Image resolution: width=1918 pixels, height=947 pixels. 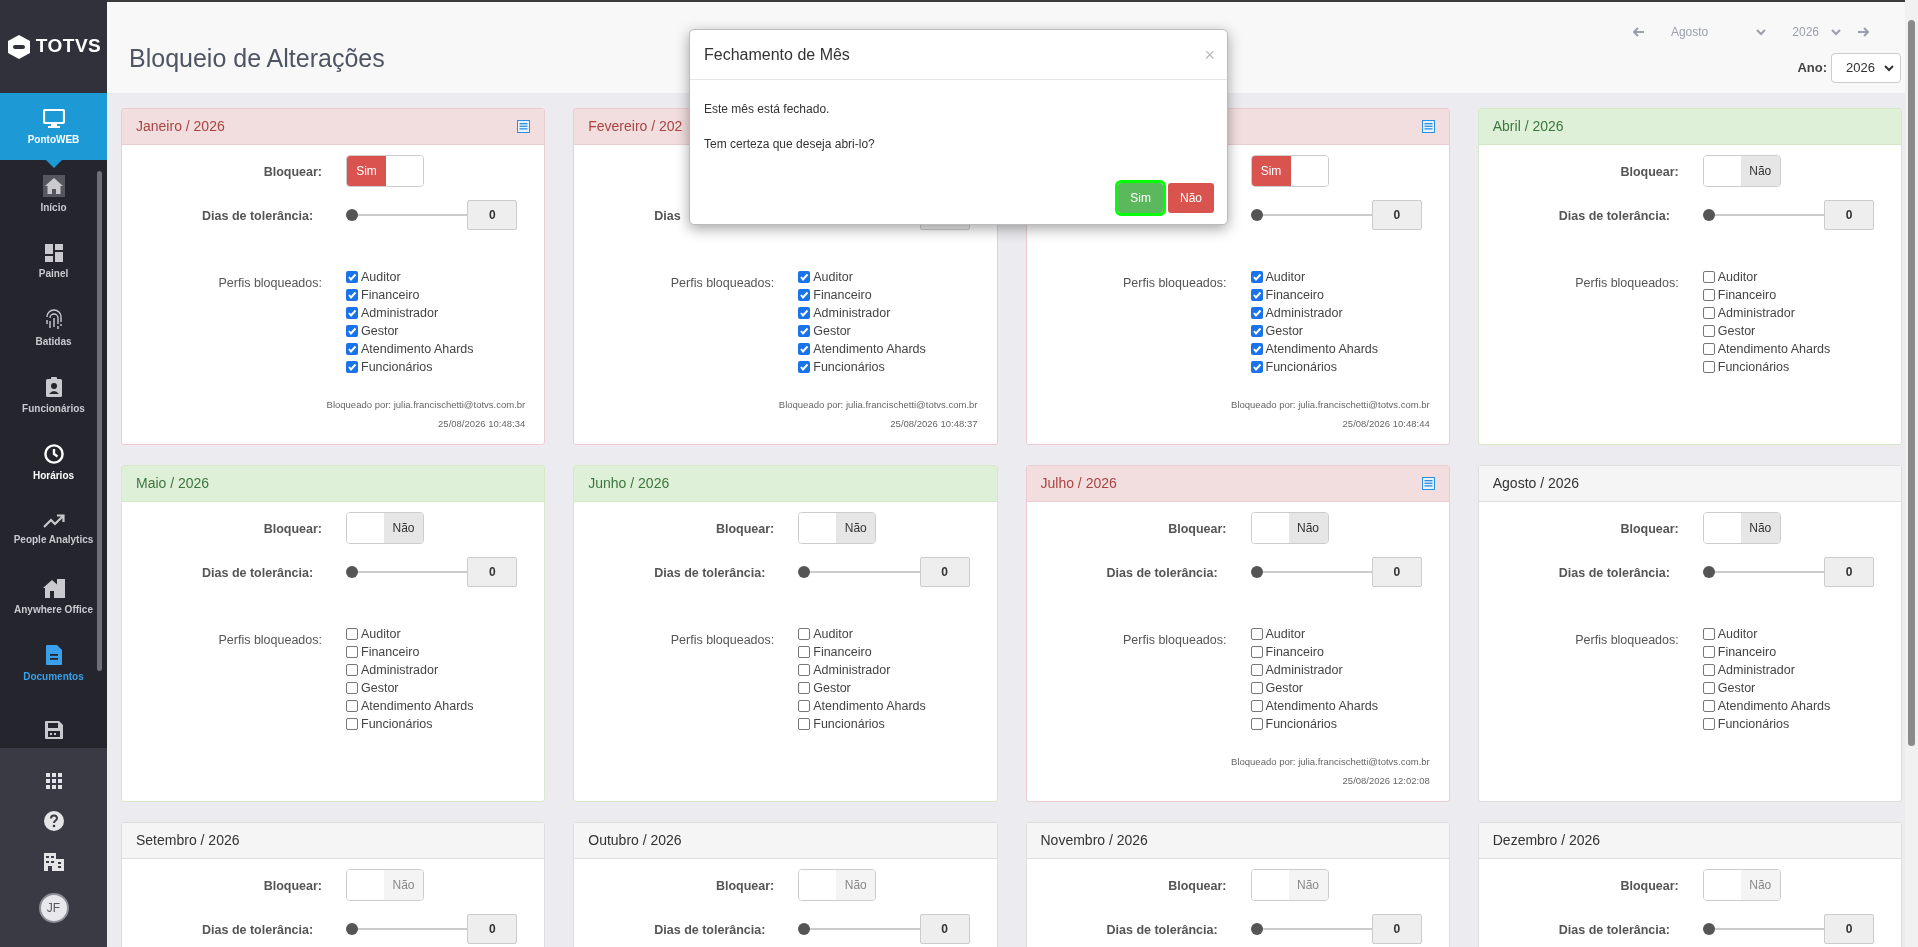 What do you see at coordinates (417, 706) in the screenshot?
I see `profile-label: Atendimento Ahards` at bounding box center [417, 706].